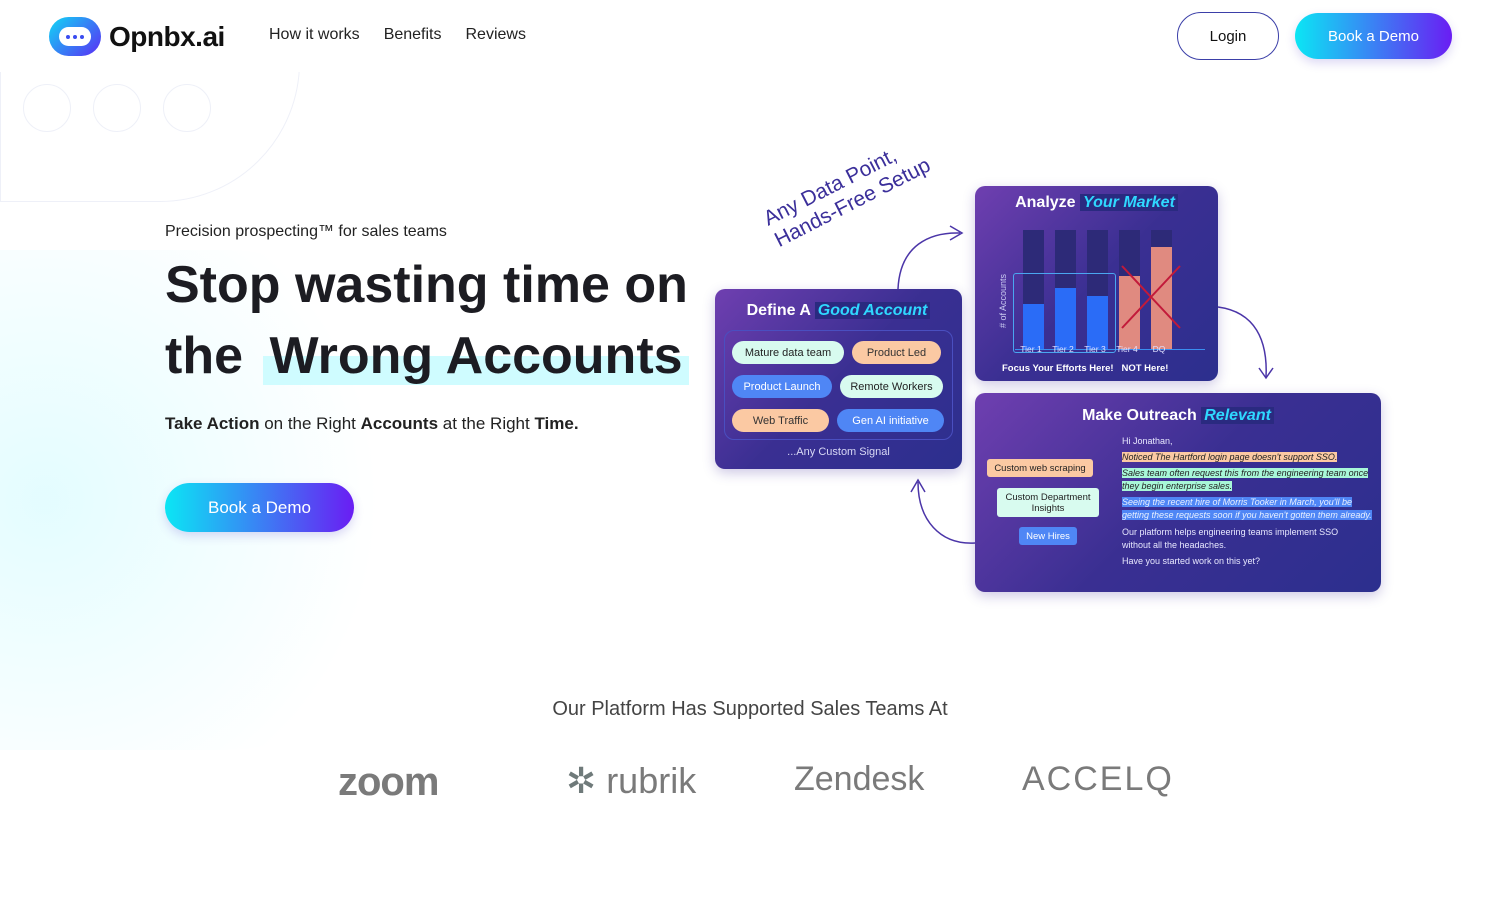 The image size is (1500, 900). I want to click on tier-label: DQ, so click(1159, 349).